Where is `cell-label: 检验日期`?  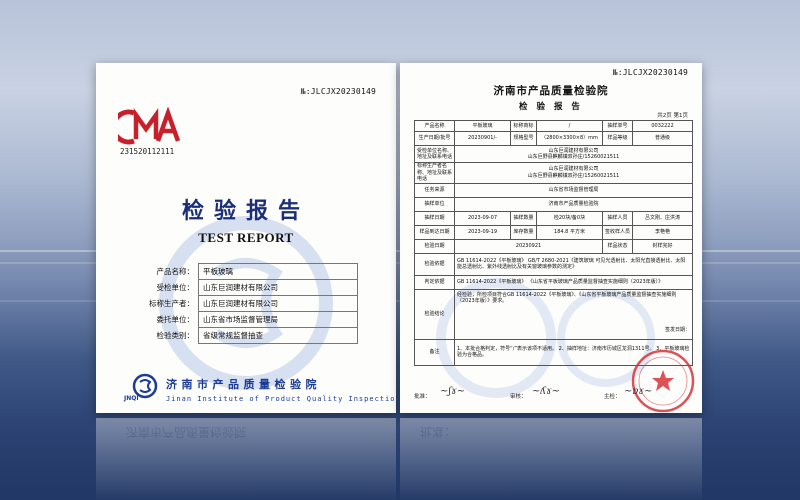
cell-label: 检验日期 is located at coordinates (434, 246).